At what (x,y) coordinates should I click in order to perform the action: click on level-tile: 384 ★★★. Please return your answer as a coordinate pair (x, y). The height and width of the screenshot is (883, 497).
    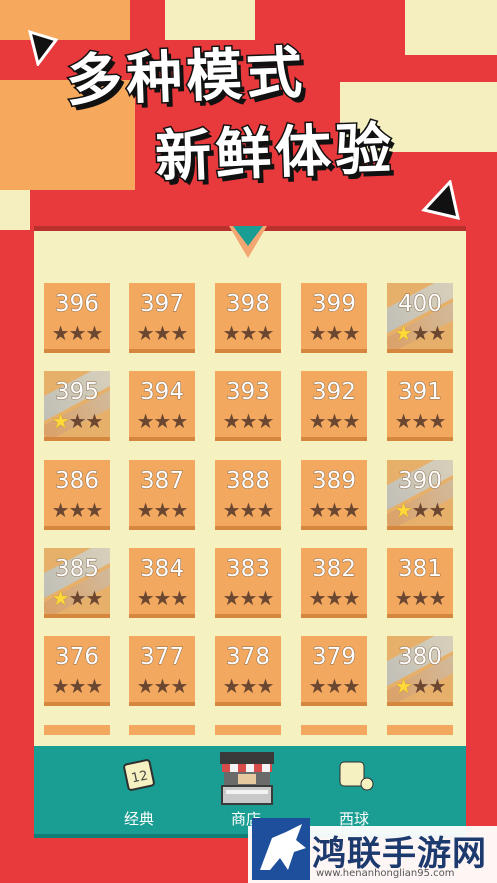
    Looking at the image, I should click on (162, 583).